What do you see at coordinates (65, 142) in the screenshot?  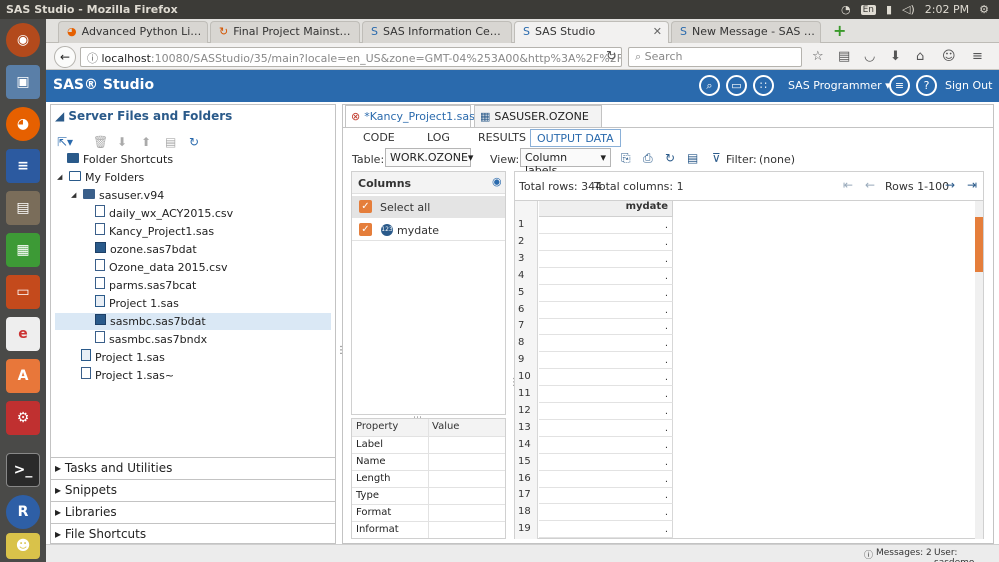 I see `new-item-icon: ⇱▾` at bounding box center [65, 142].